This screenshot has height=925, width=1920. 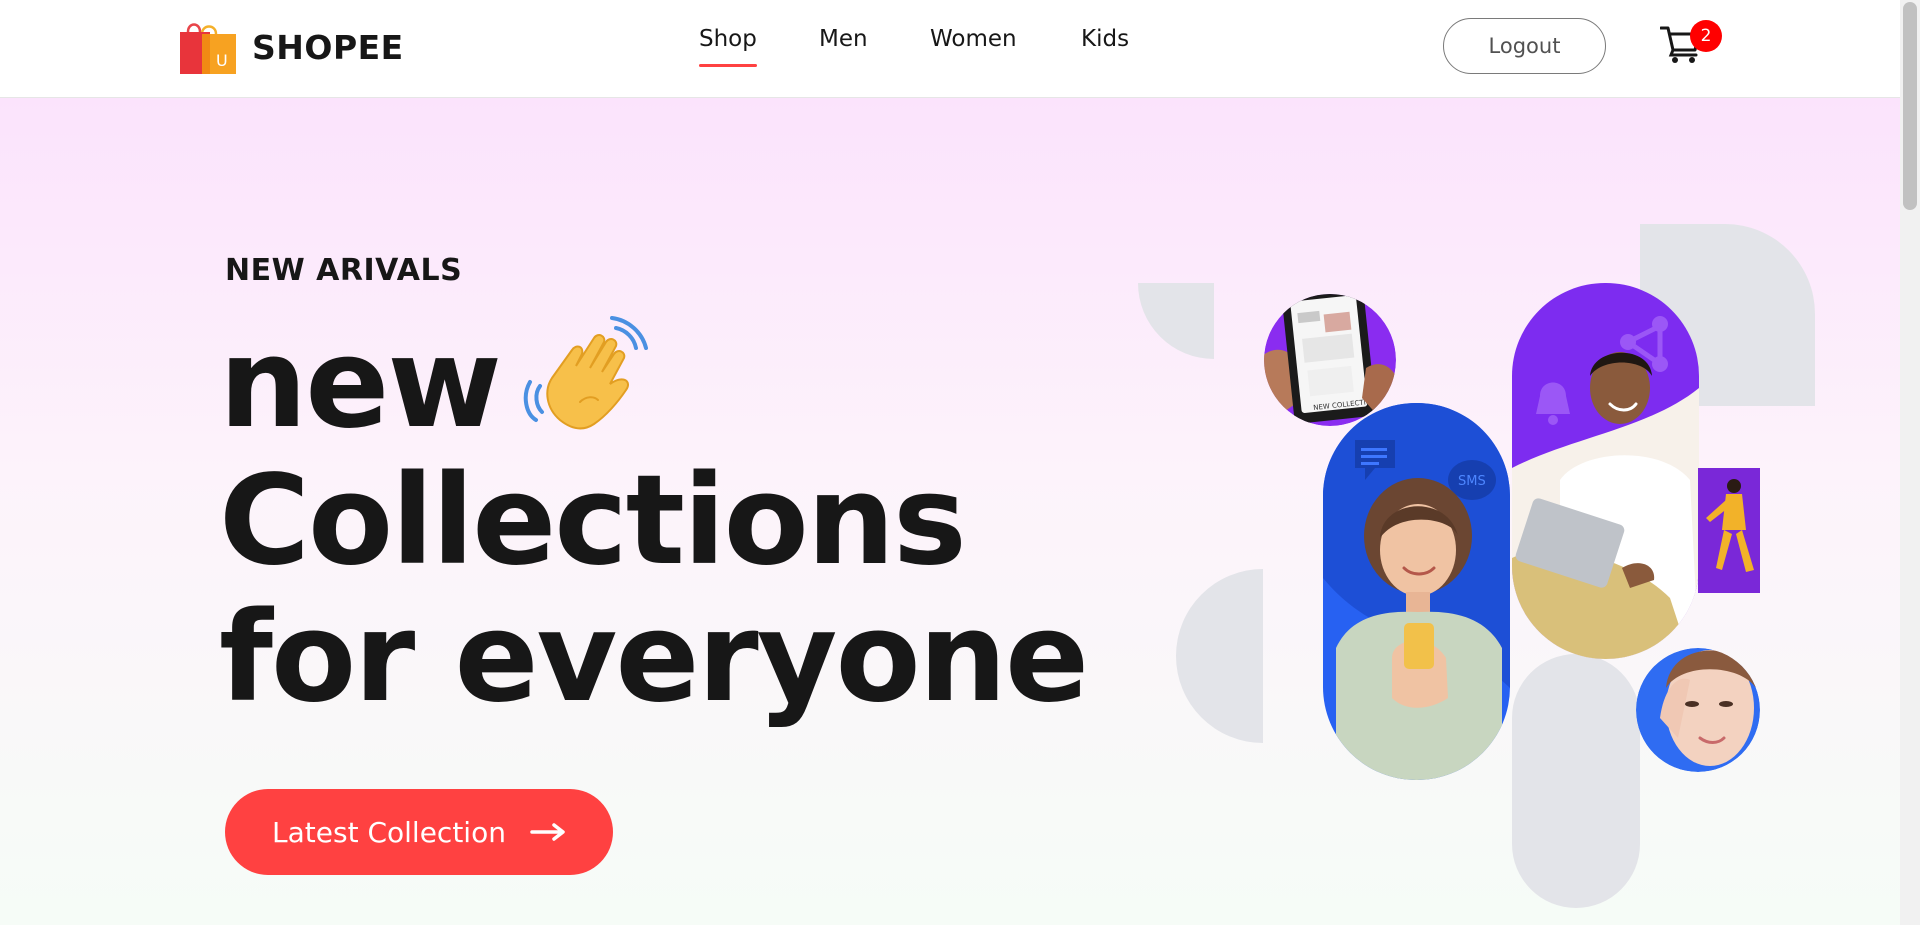 What do you see at coordinates (1729, 530) in the screenshot?
I see `yellow-outfit-photo` at bounding box center [1729, 530].